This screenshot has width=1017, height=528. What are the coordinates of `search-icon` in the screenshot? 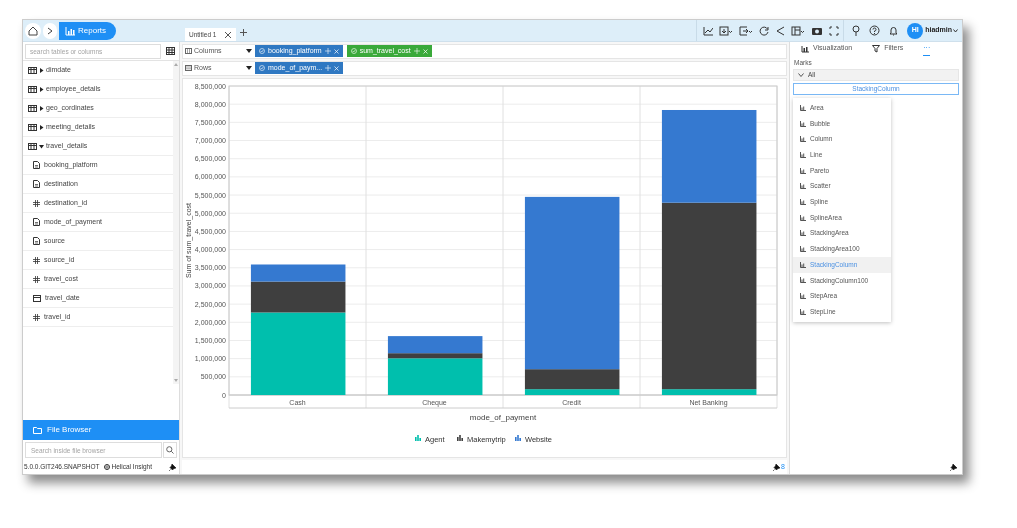 It's located at (170, 450).